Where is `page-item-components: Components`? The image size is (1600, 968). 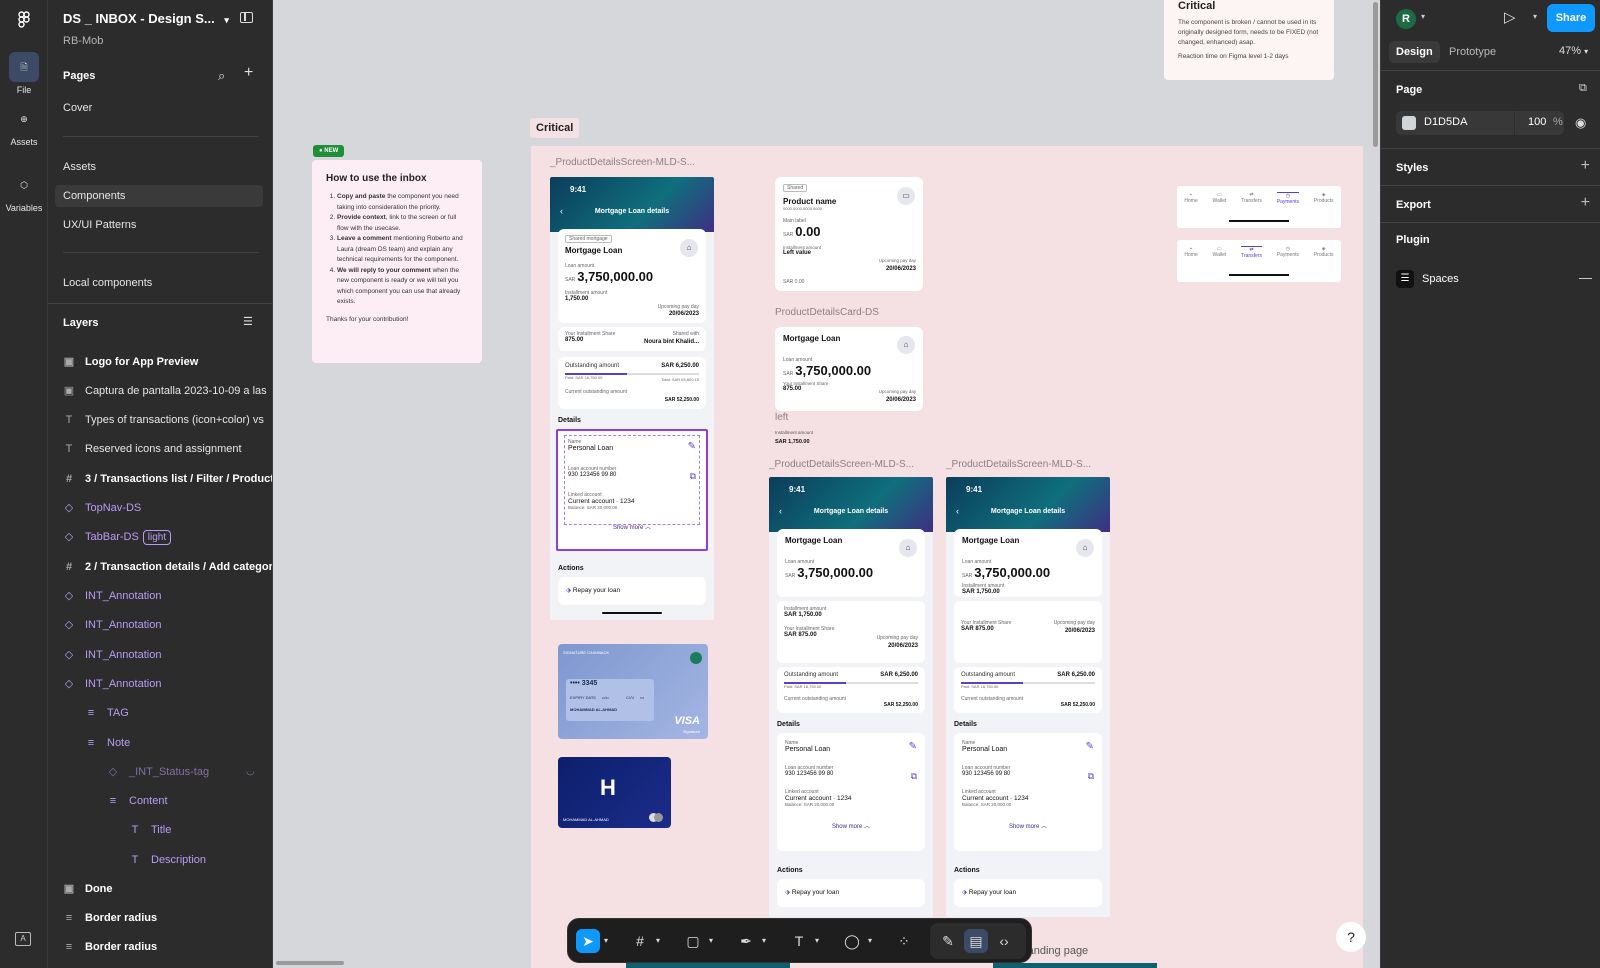 page-item-components: Components is located at coordinates (159, 196).